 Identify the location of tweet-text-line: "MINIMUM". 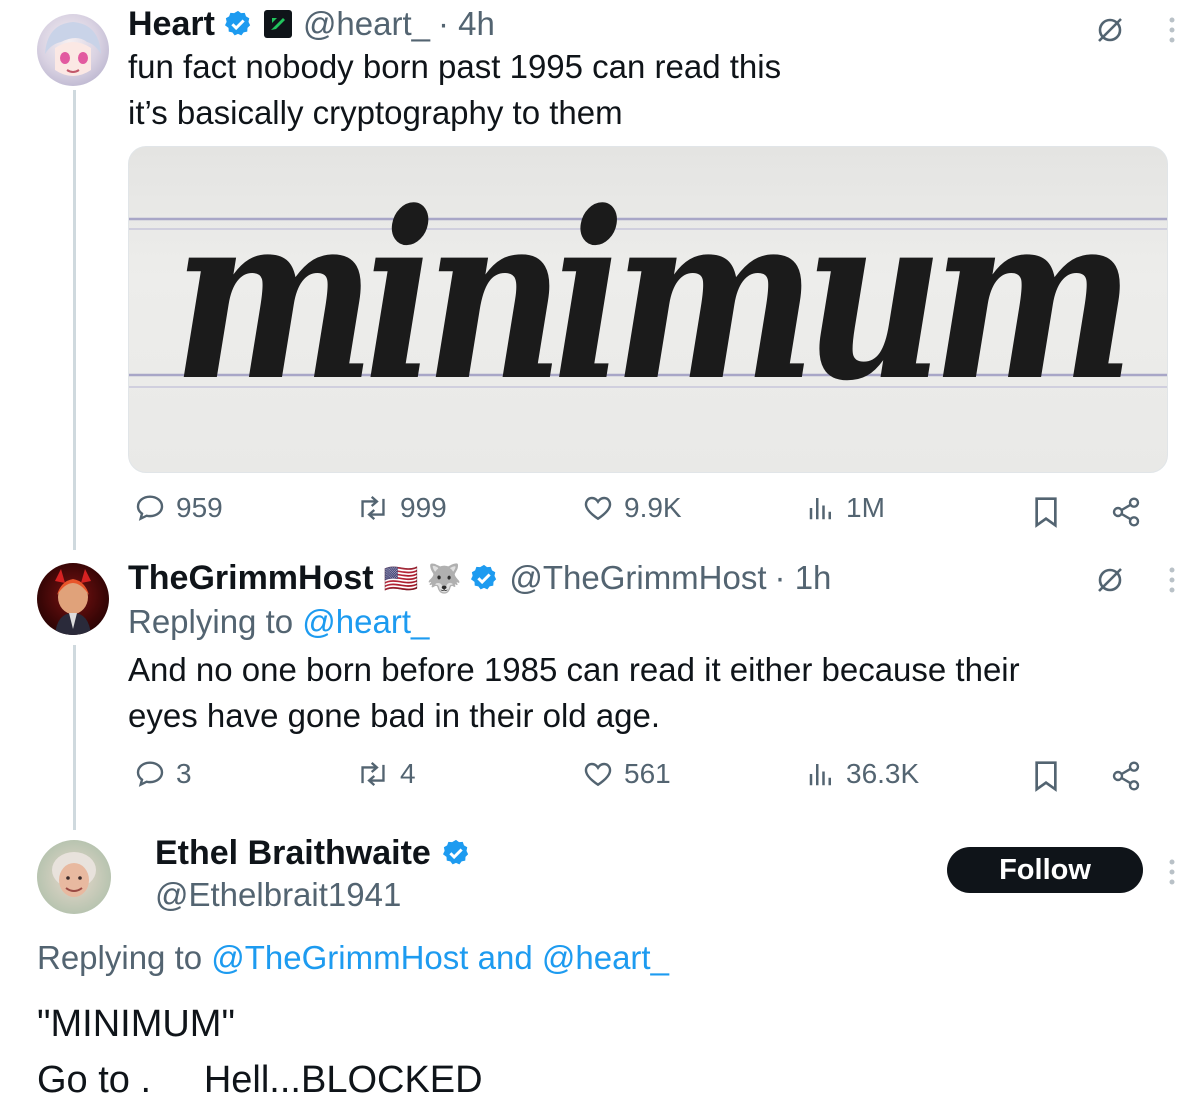
(136, 1024).